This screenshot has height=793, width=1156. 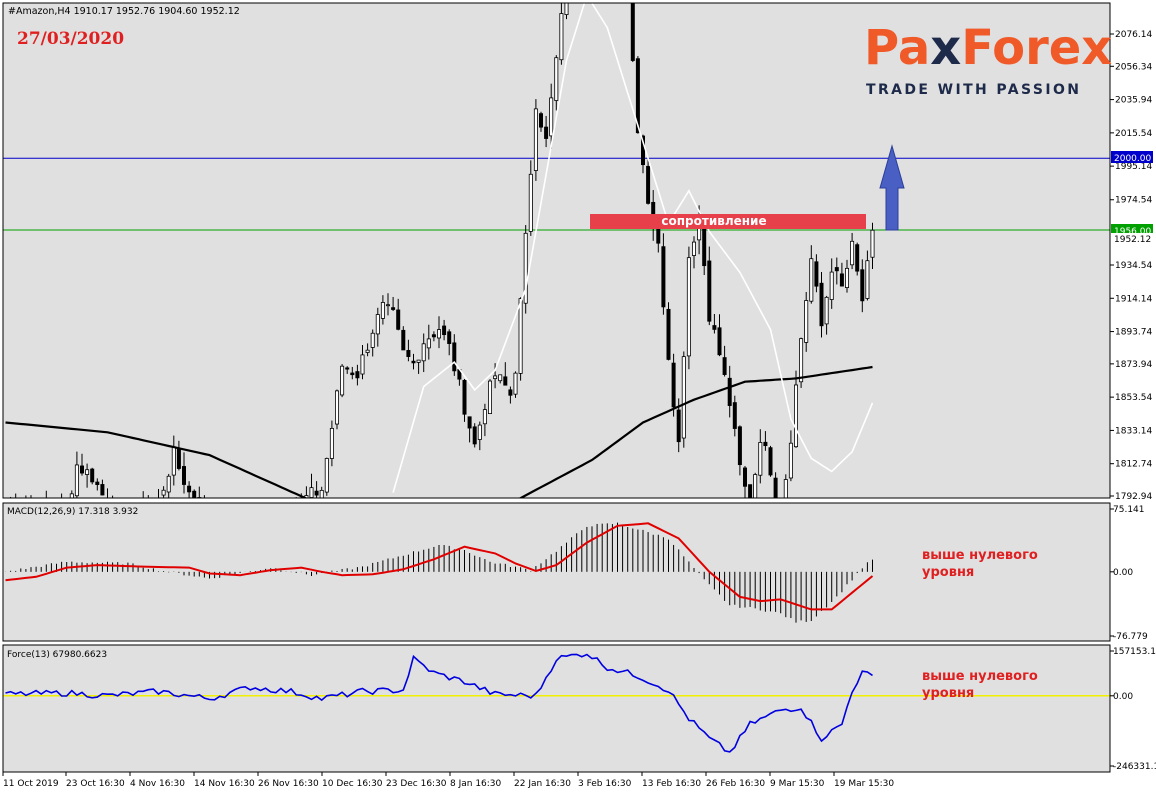 What do you see at coordinates (72, 512) in the screenshot?
I see `macd-title: MACD(12,26,9) 17.318 3.932` at bounding box center [72, 512].